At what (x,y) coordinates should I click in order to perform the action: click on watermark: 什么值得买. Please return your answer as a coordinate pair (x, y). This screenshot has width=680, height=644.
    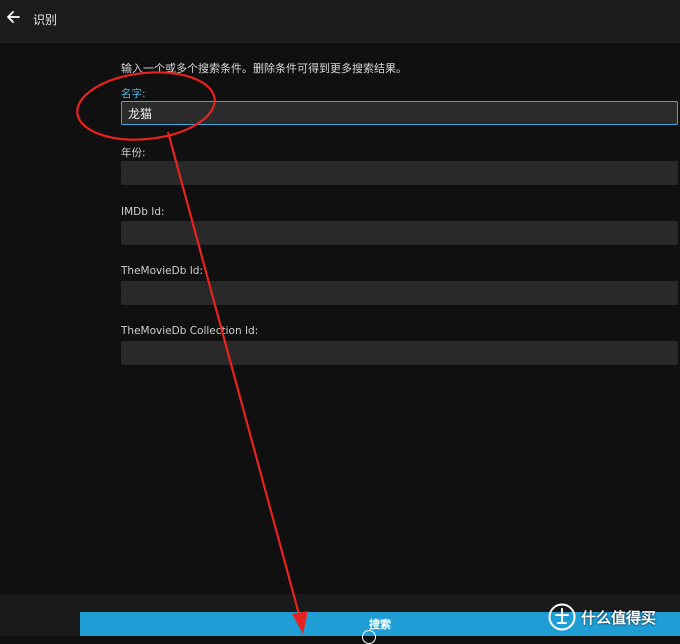
    Looking at the image, I should click on (602, 617).